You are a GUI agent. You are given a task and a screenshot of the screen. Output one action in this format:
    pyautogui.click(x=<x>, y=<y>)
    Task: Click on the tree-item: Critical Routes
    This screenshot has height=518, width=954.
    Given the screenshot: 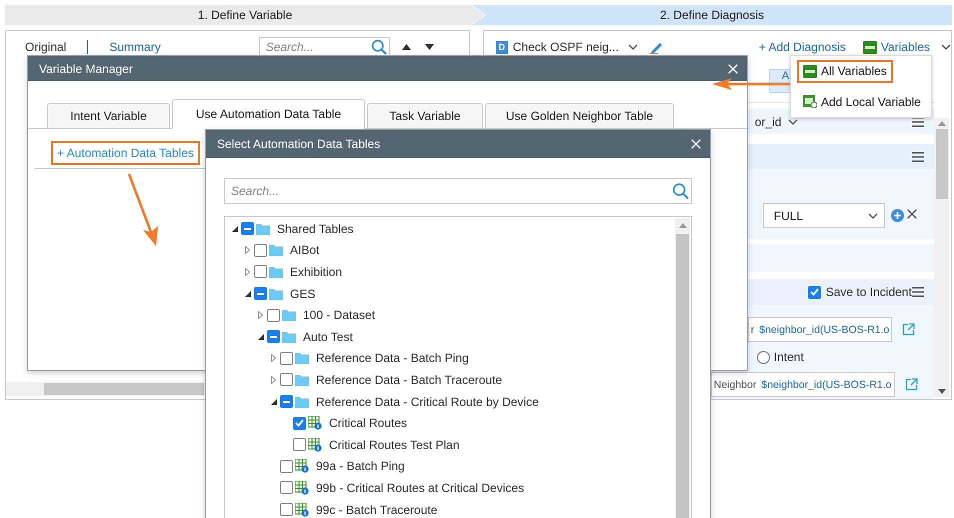 What is the action you would take?
    pyautogui.click(x=368, y=423)
    